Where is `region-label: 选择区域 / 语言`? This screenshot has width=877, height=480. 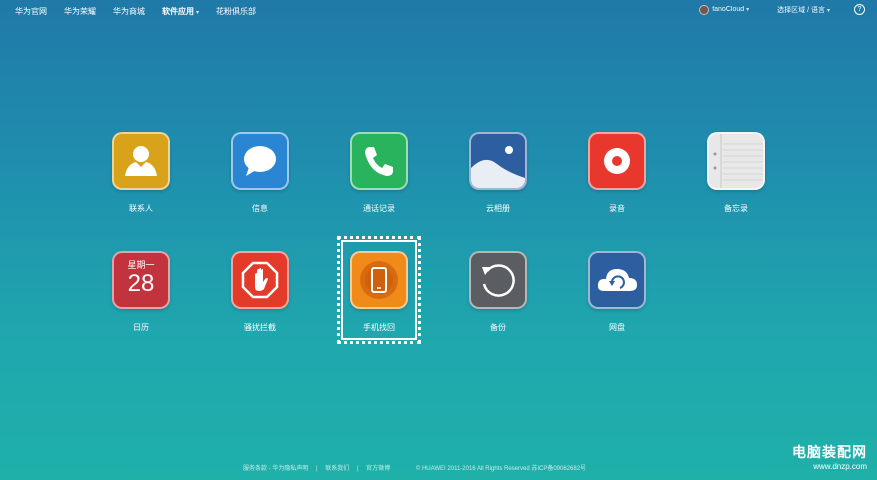
region-label: 选择区域 / 语言 is located at coordinates (801, 10).